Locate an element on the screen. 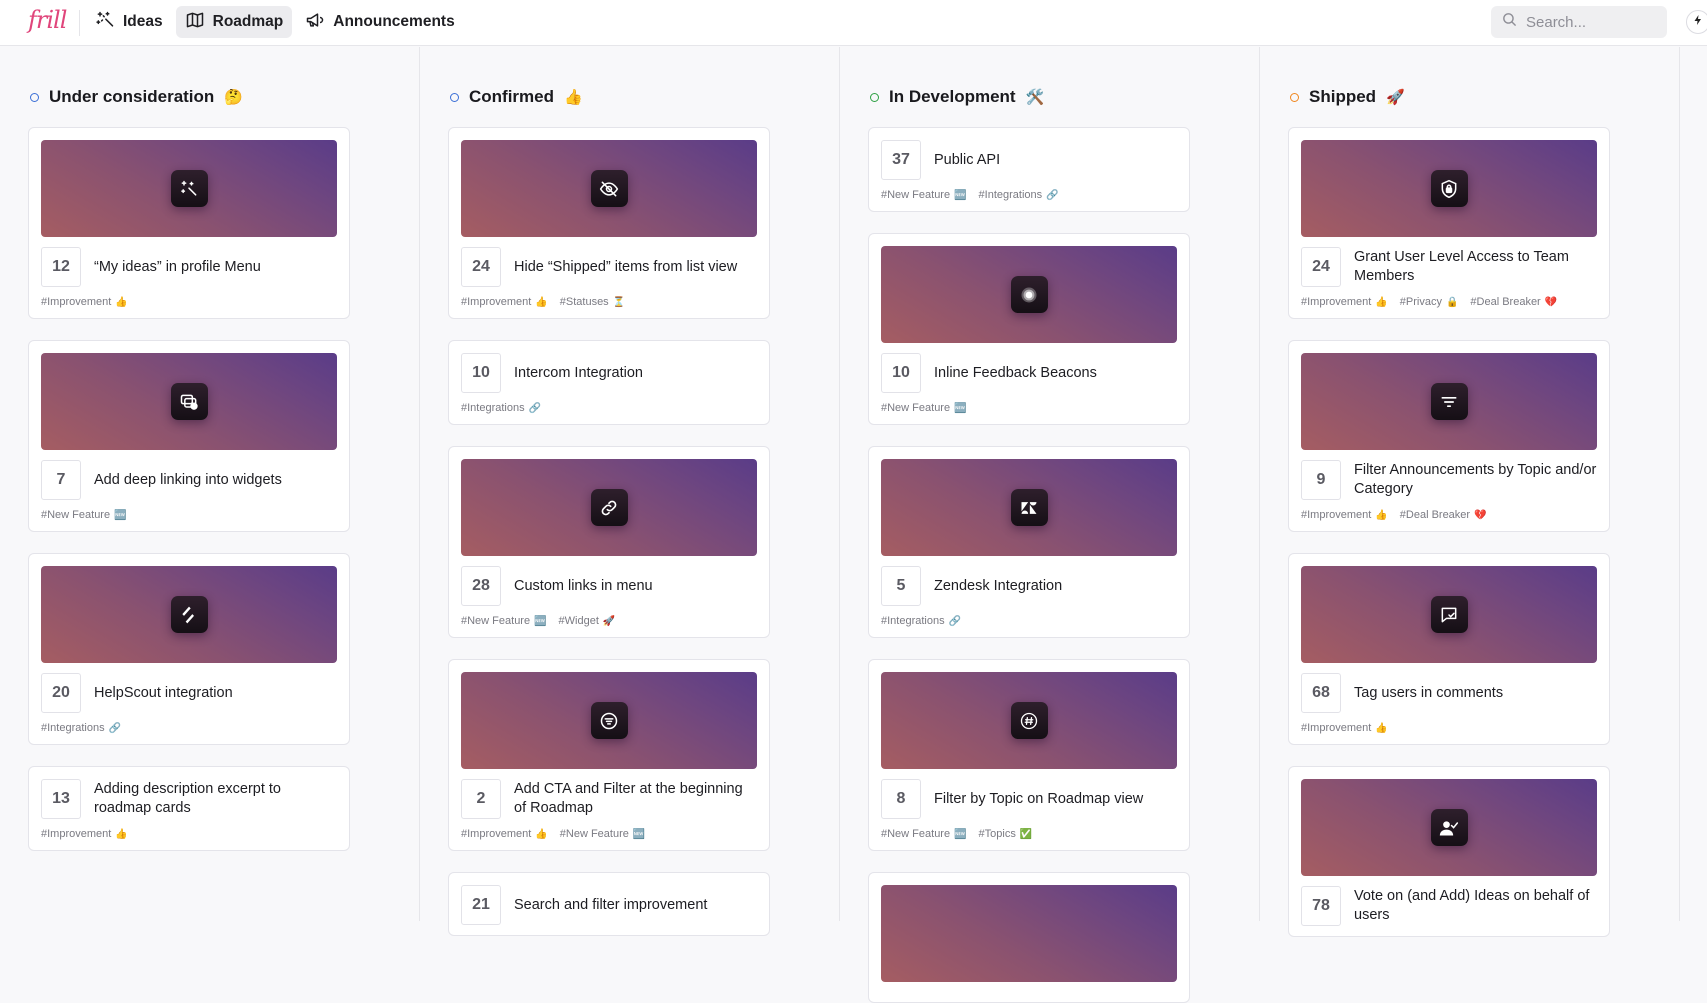  vote-count-button: 37 is located at coordinates (901, 160).